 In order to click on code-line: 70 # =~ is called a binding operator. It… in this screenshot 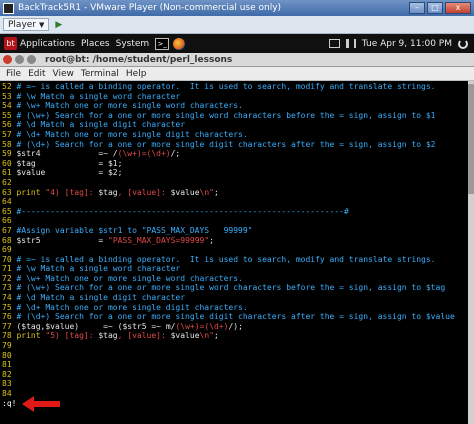, I will do `click(235, 260)`.